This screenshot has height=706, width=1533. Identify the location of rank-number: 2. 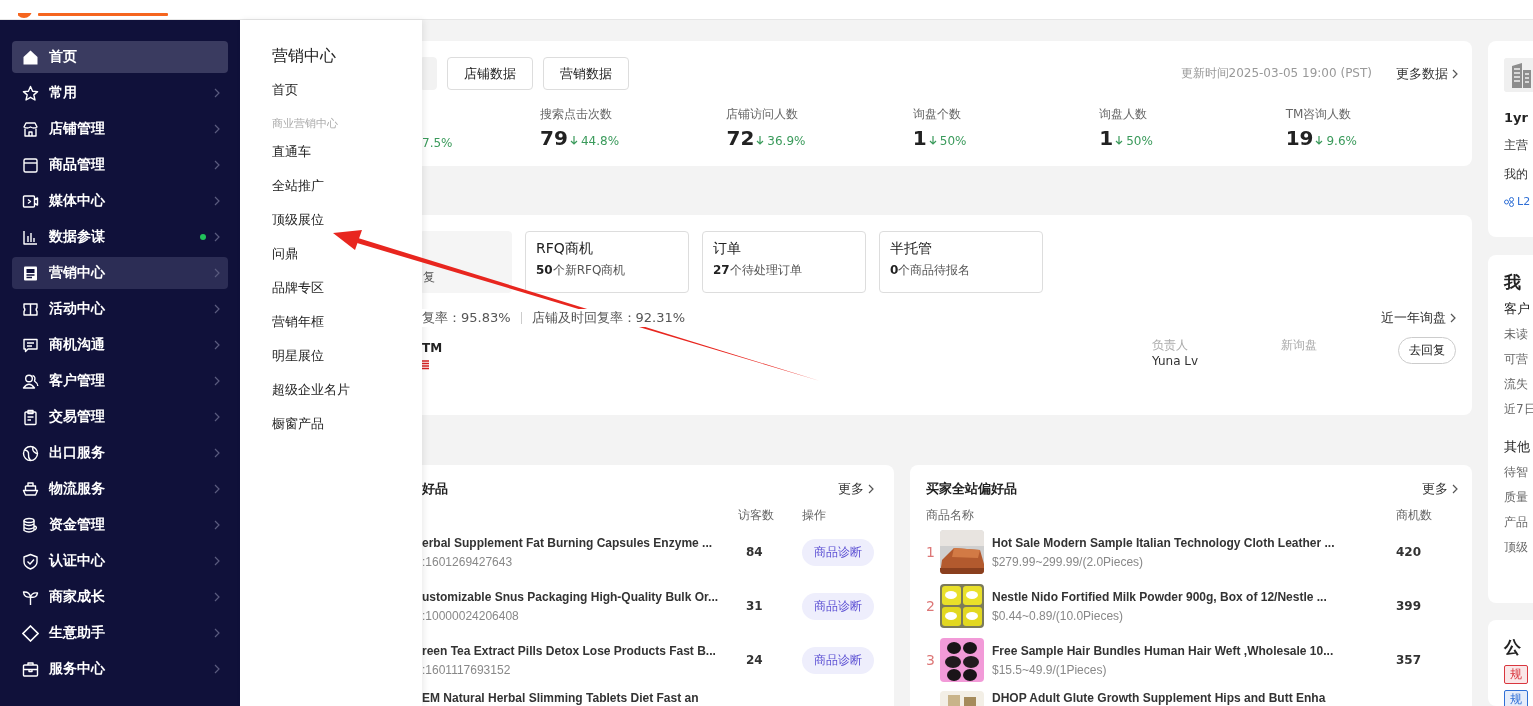
(931, 606).